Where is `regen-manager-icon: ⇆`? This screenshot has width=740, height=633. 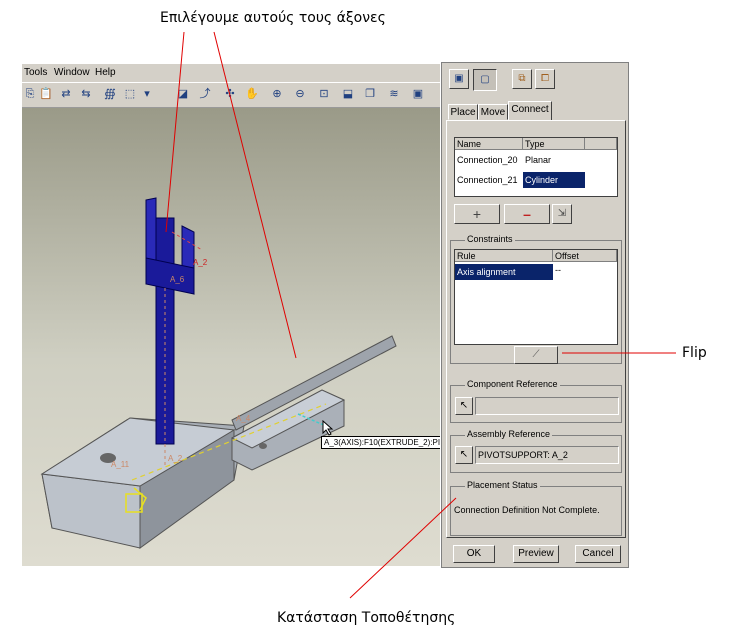 regen-manager-icon: ⇆ is located at coordinates (86, 94).